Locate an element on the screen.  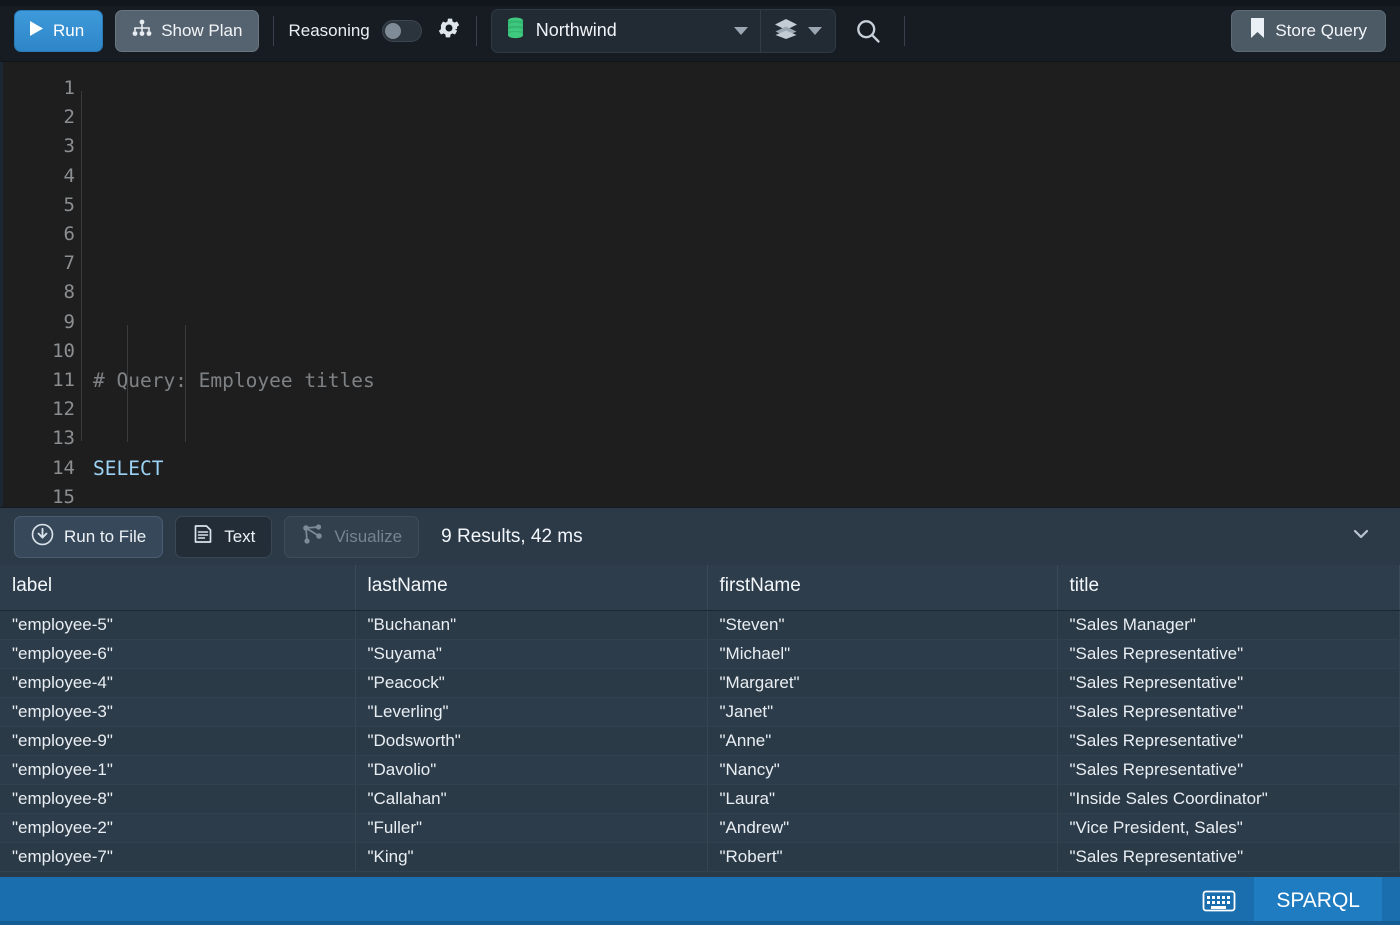
chevron-down-icon is located at coordinates (1361, 536).